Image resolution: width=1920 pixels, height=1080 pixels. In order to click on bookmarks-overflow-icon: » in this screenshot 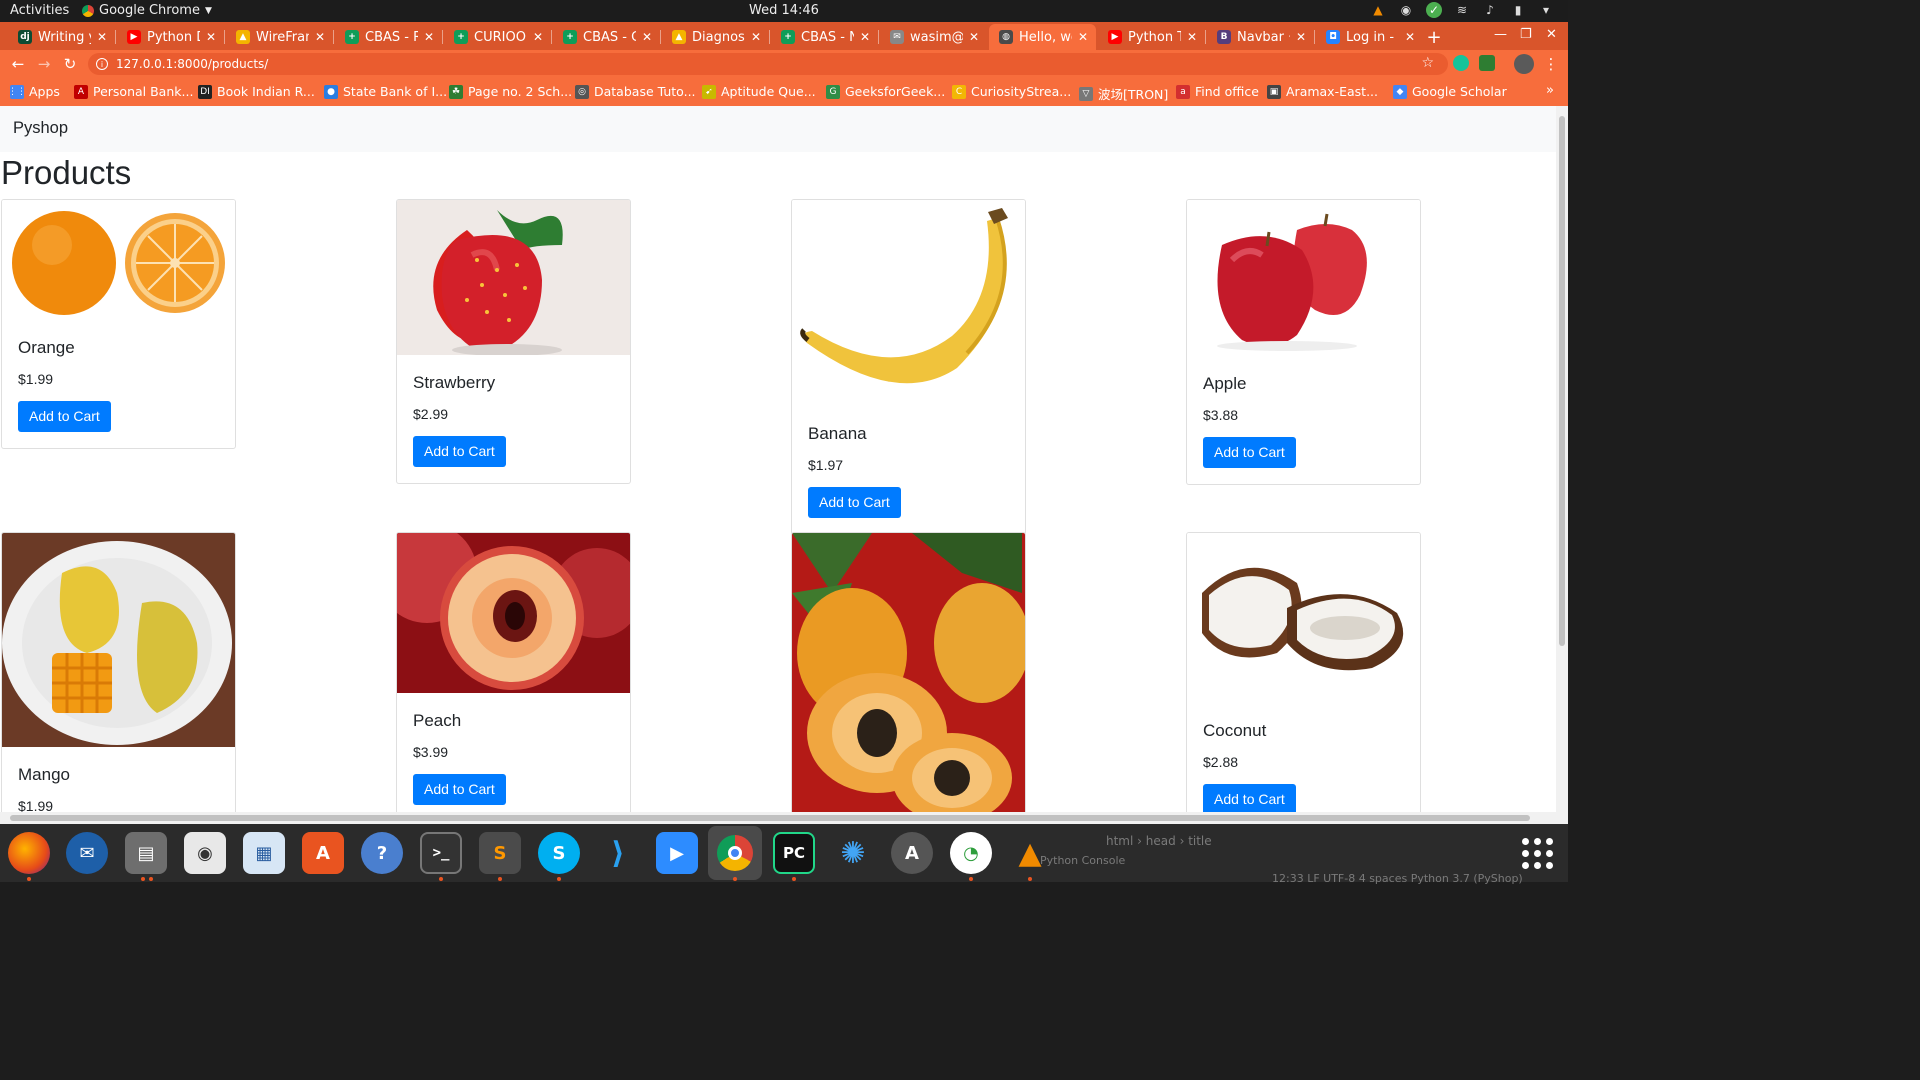, I will do `click(1550, 90)`.